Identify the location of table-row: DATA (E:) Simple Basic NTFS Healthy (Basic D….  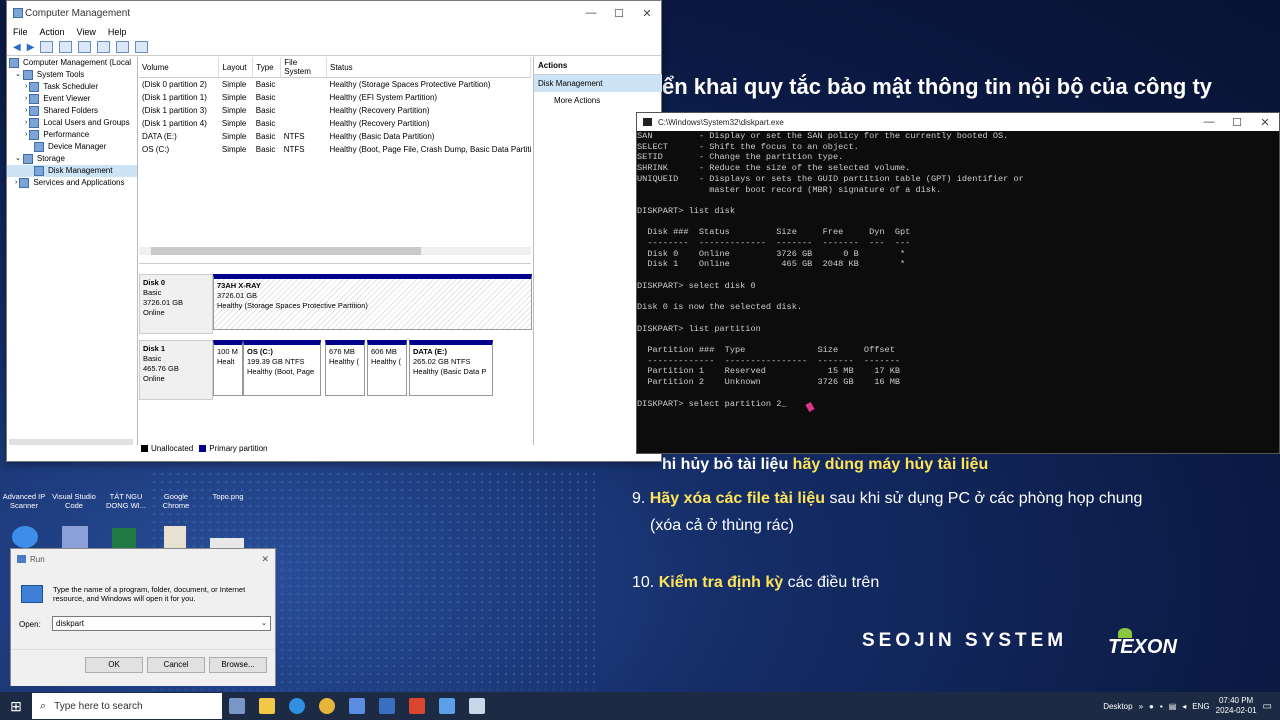
(335, 136).